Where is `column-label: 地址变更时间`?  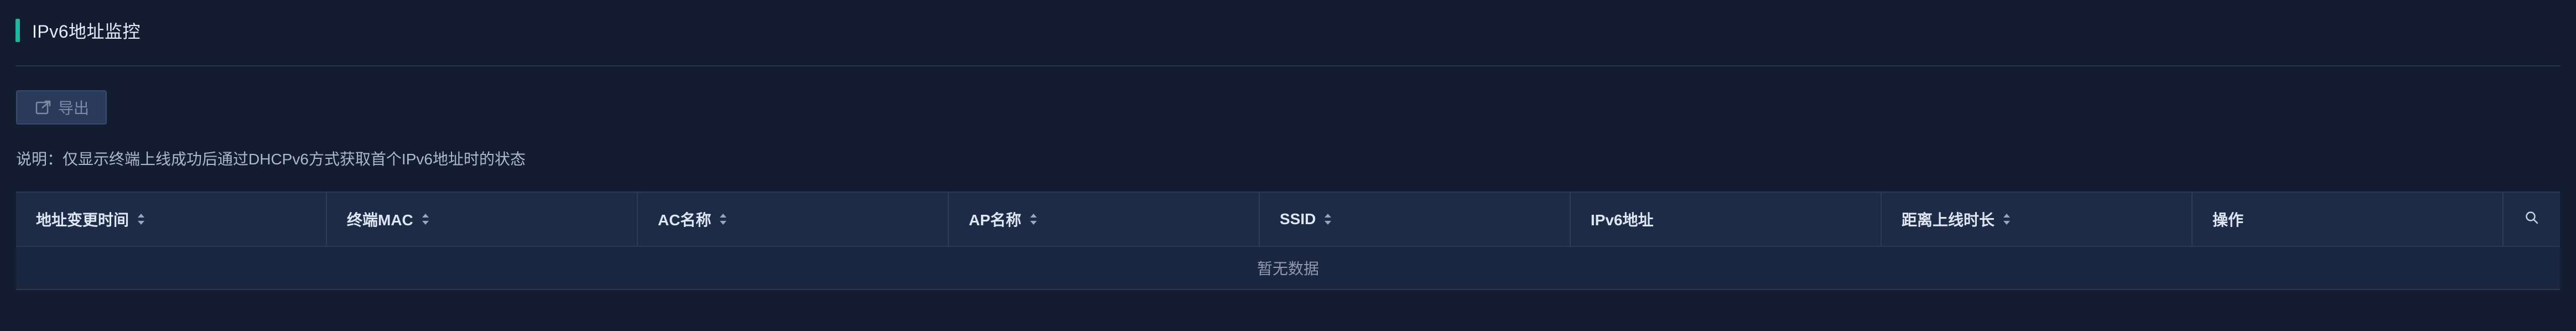
column-label: 地址变更时间 is located at coordinates (83, 220).